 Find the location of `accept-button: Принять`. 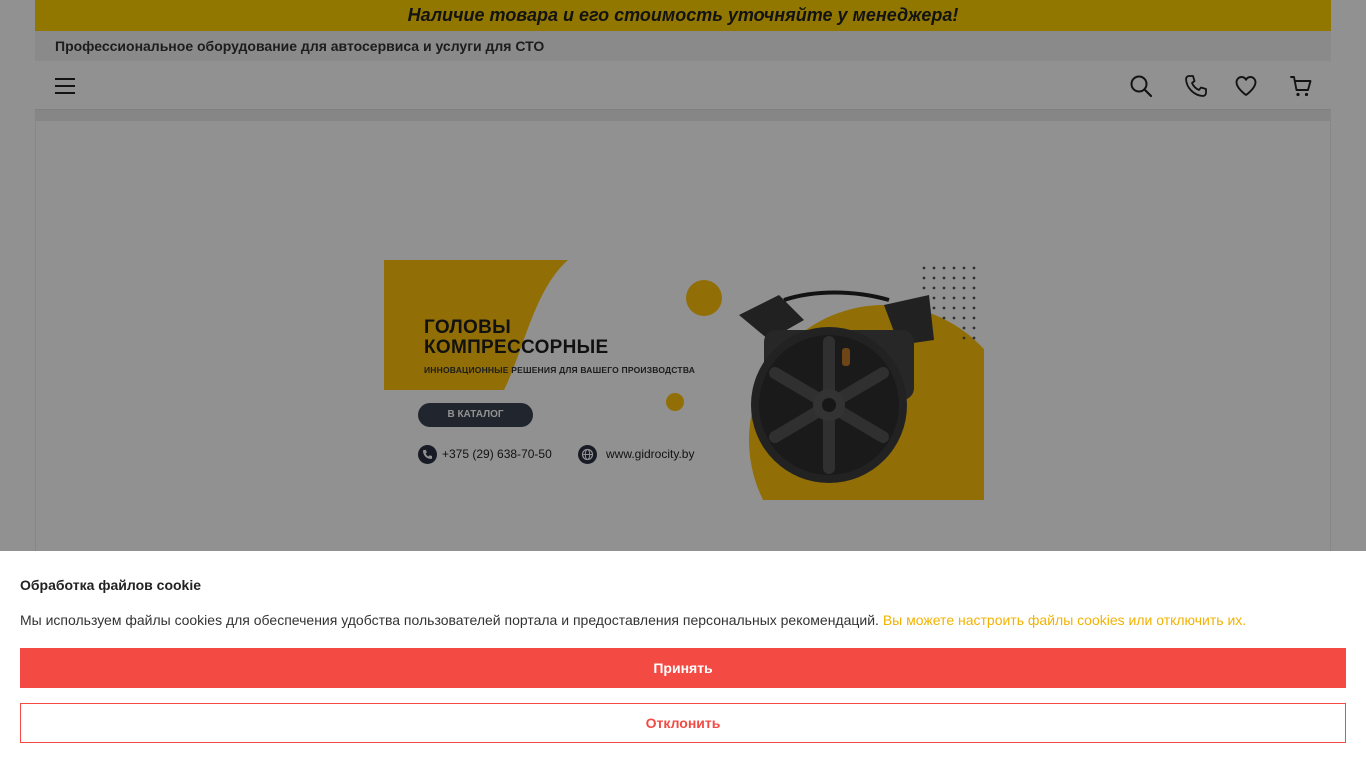

accept-button: Принять is located at coordinates (683, 668).